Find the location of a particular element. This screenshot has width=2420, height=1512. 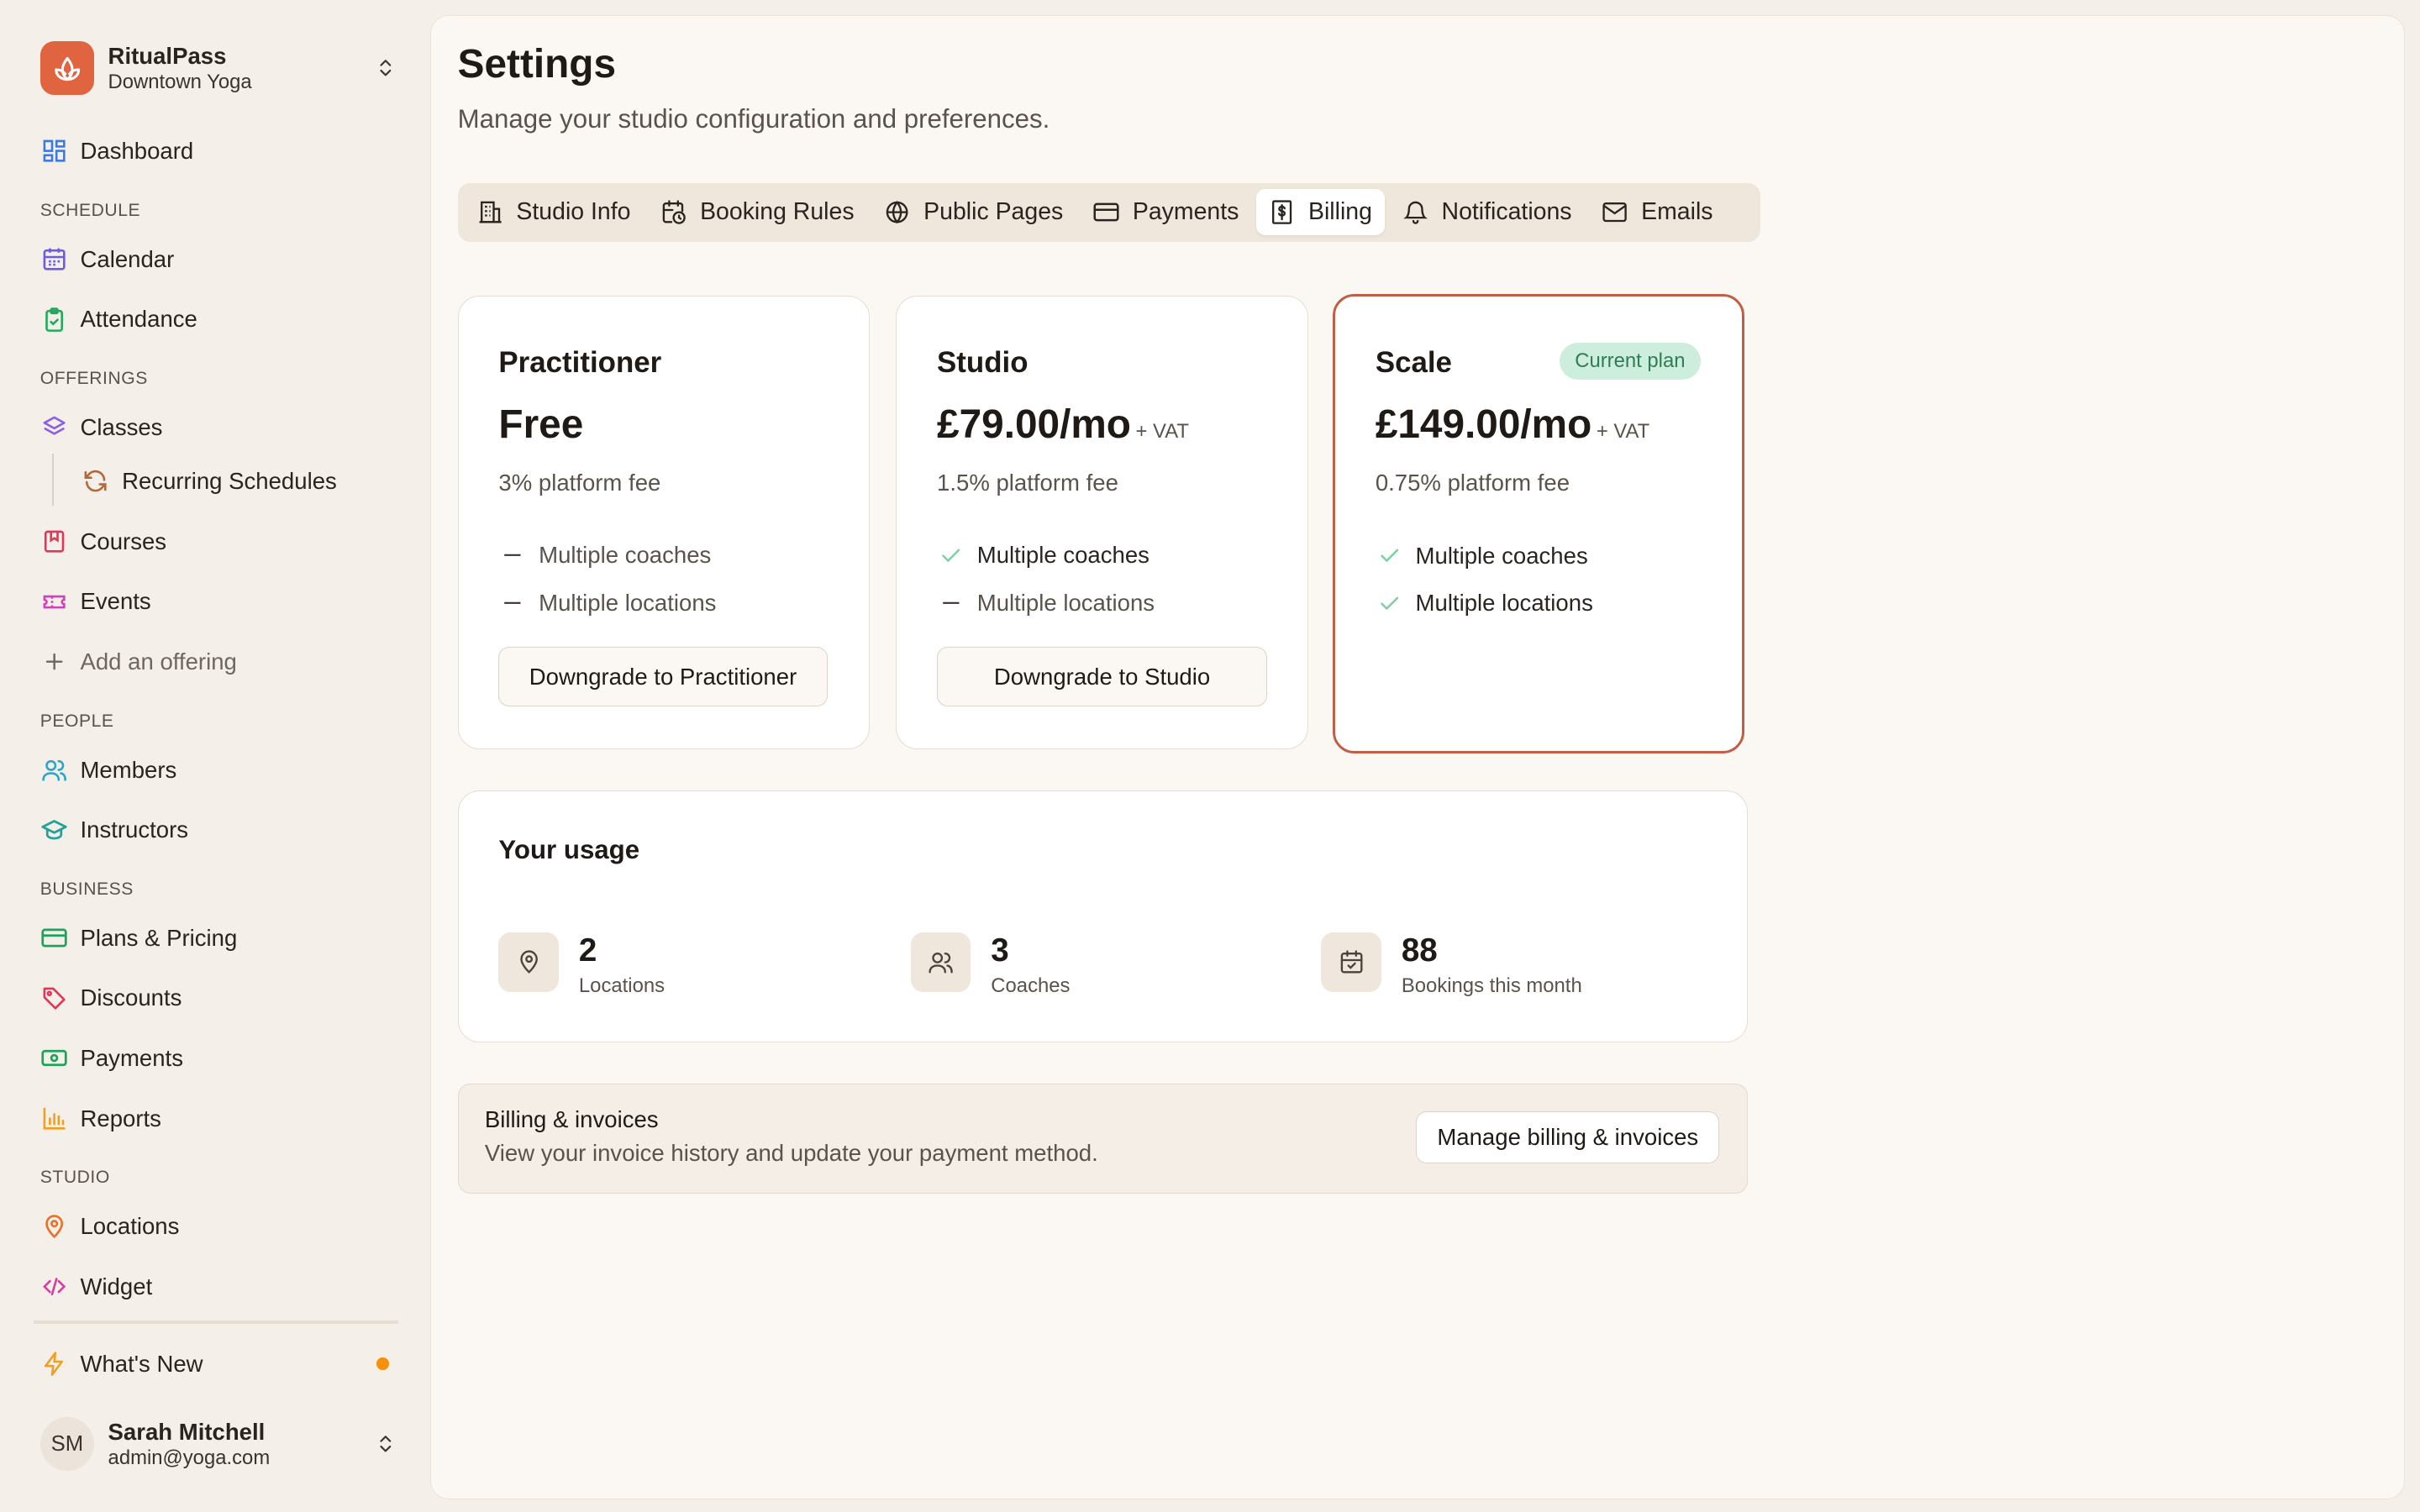

avatar: SM is located at coordinates (67, 1444).